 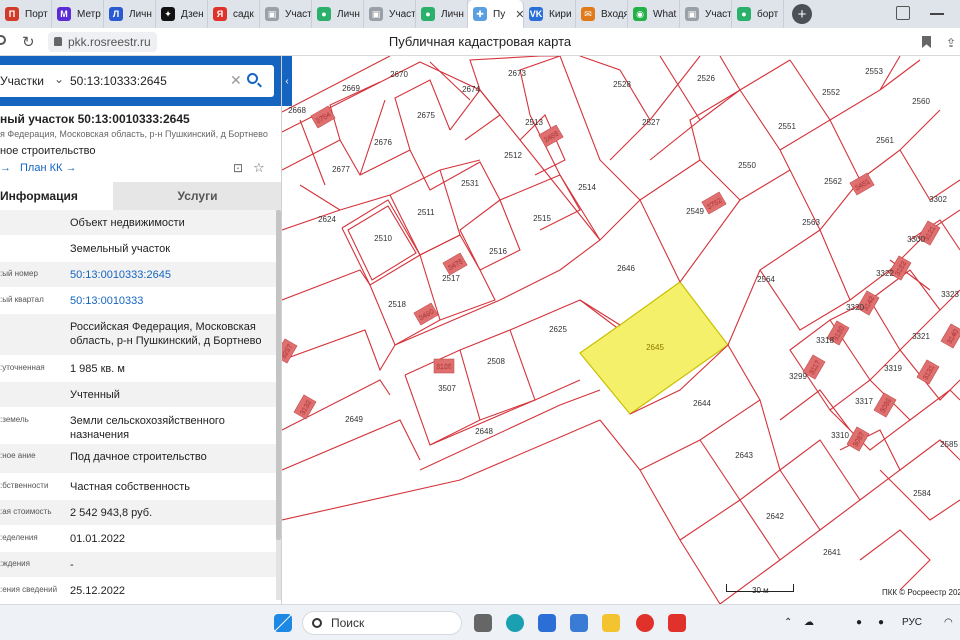 What do you see at coordinates (22, 81) in the screenshot?
I see `search-category: Участки` at bounding box center [22, 81].